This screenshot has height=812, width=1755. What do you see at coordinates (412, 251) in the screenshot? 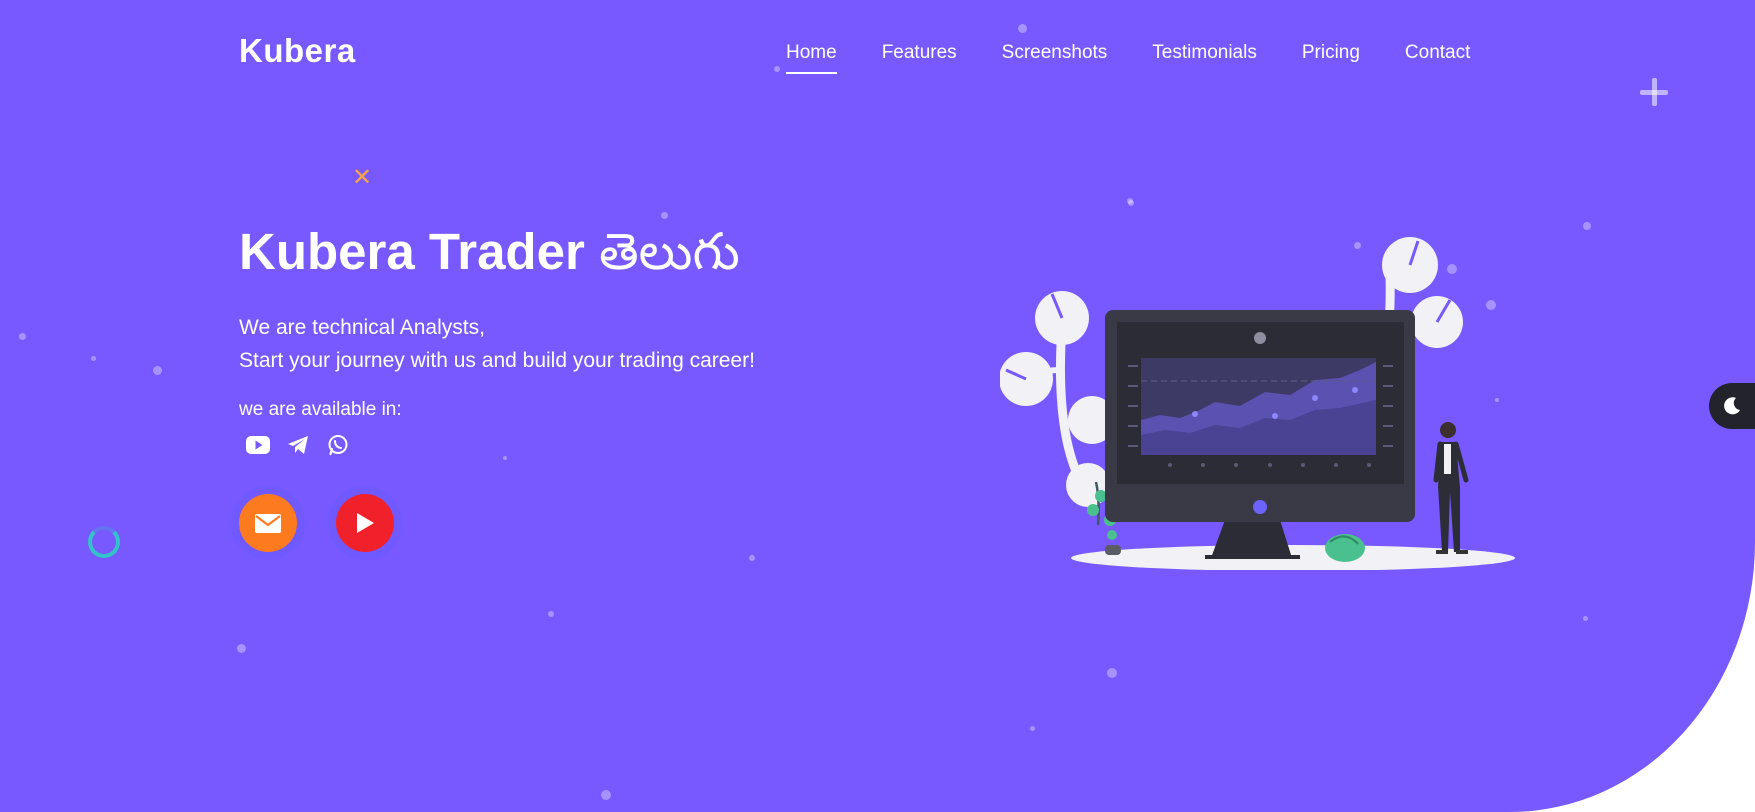
I see `hero-title-main: Kubera Trader` at bounding box center [412, 251].